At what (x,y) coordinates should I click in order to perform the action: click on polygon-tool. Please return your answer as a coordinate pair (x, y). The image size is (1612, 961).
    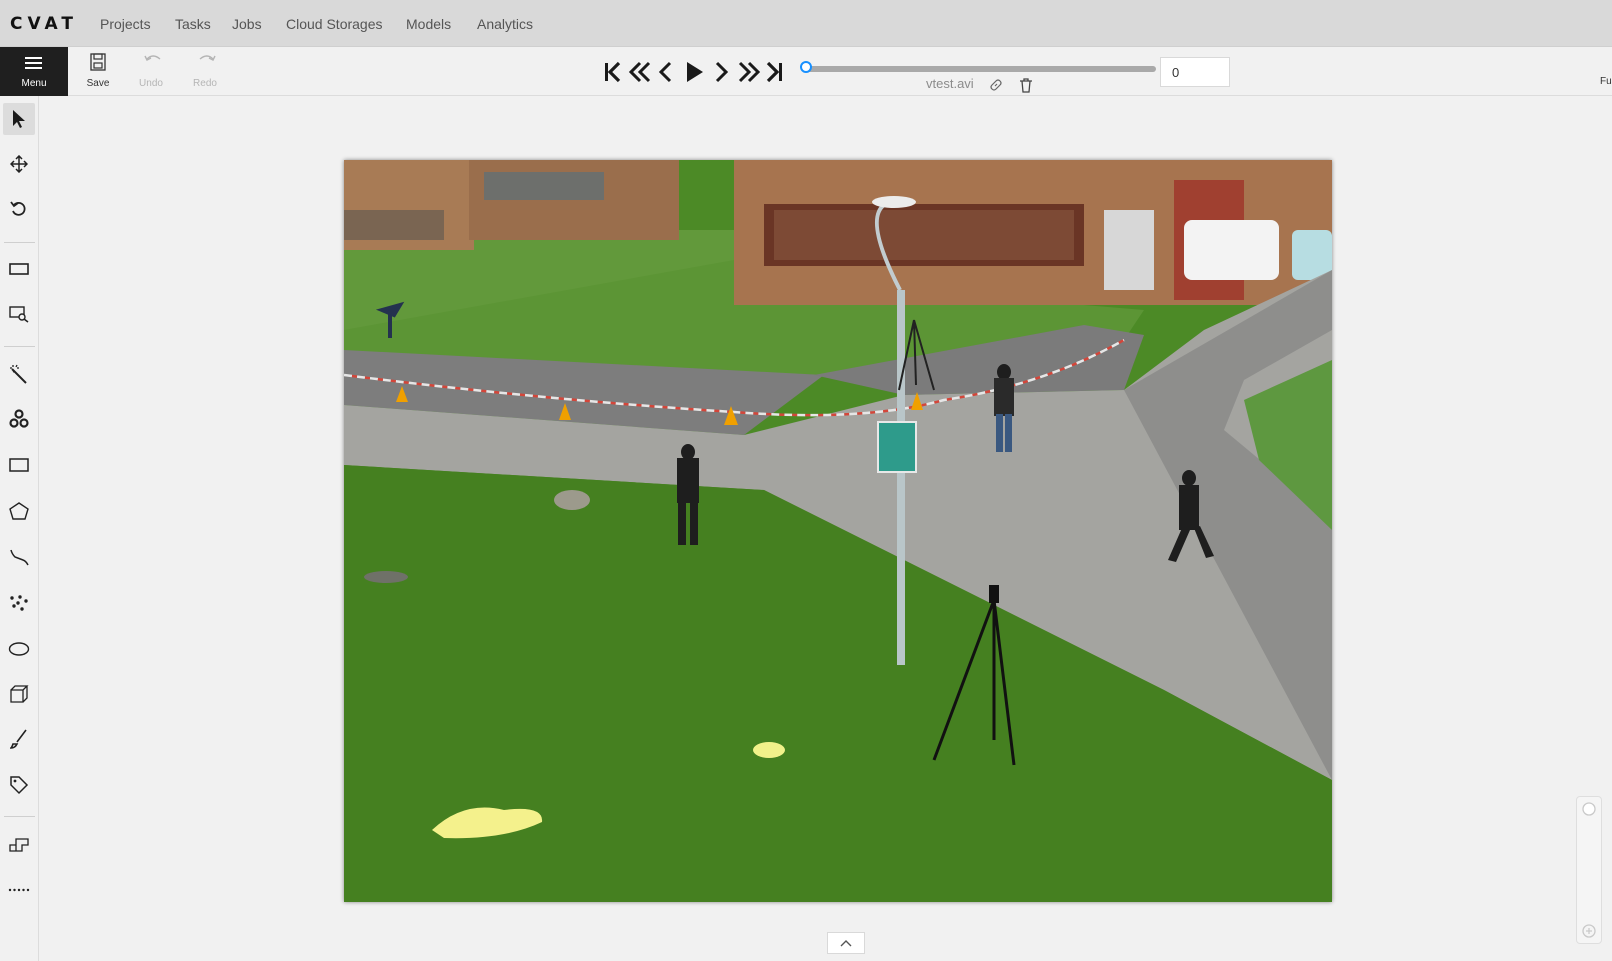
    Looking at the image, I should click on (19, 511).